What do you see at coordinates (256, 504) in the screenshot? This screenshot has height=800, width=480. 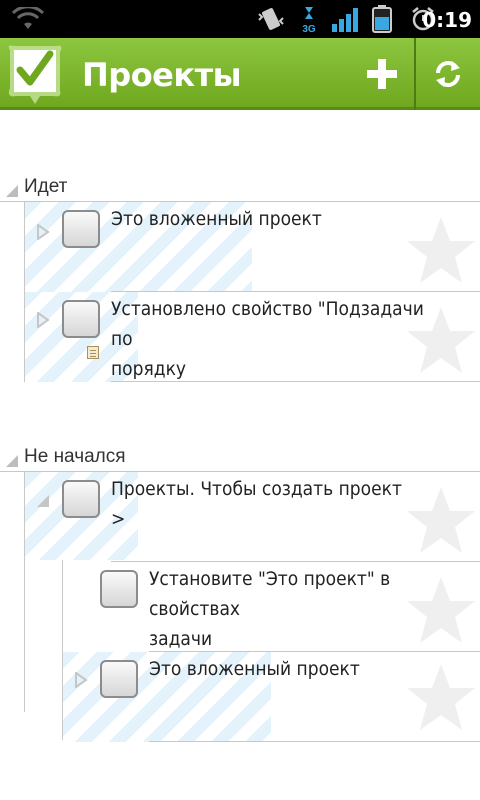 I see `item-title: Проекты. Чтобы создать проект >` at bounding box center [256, 504].